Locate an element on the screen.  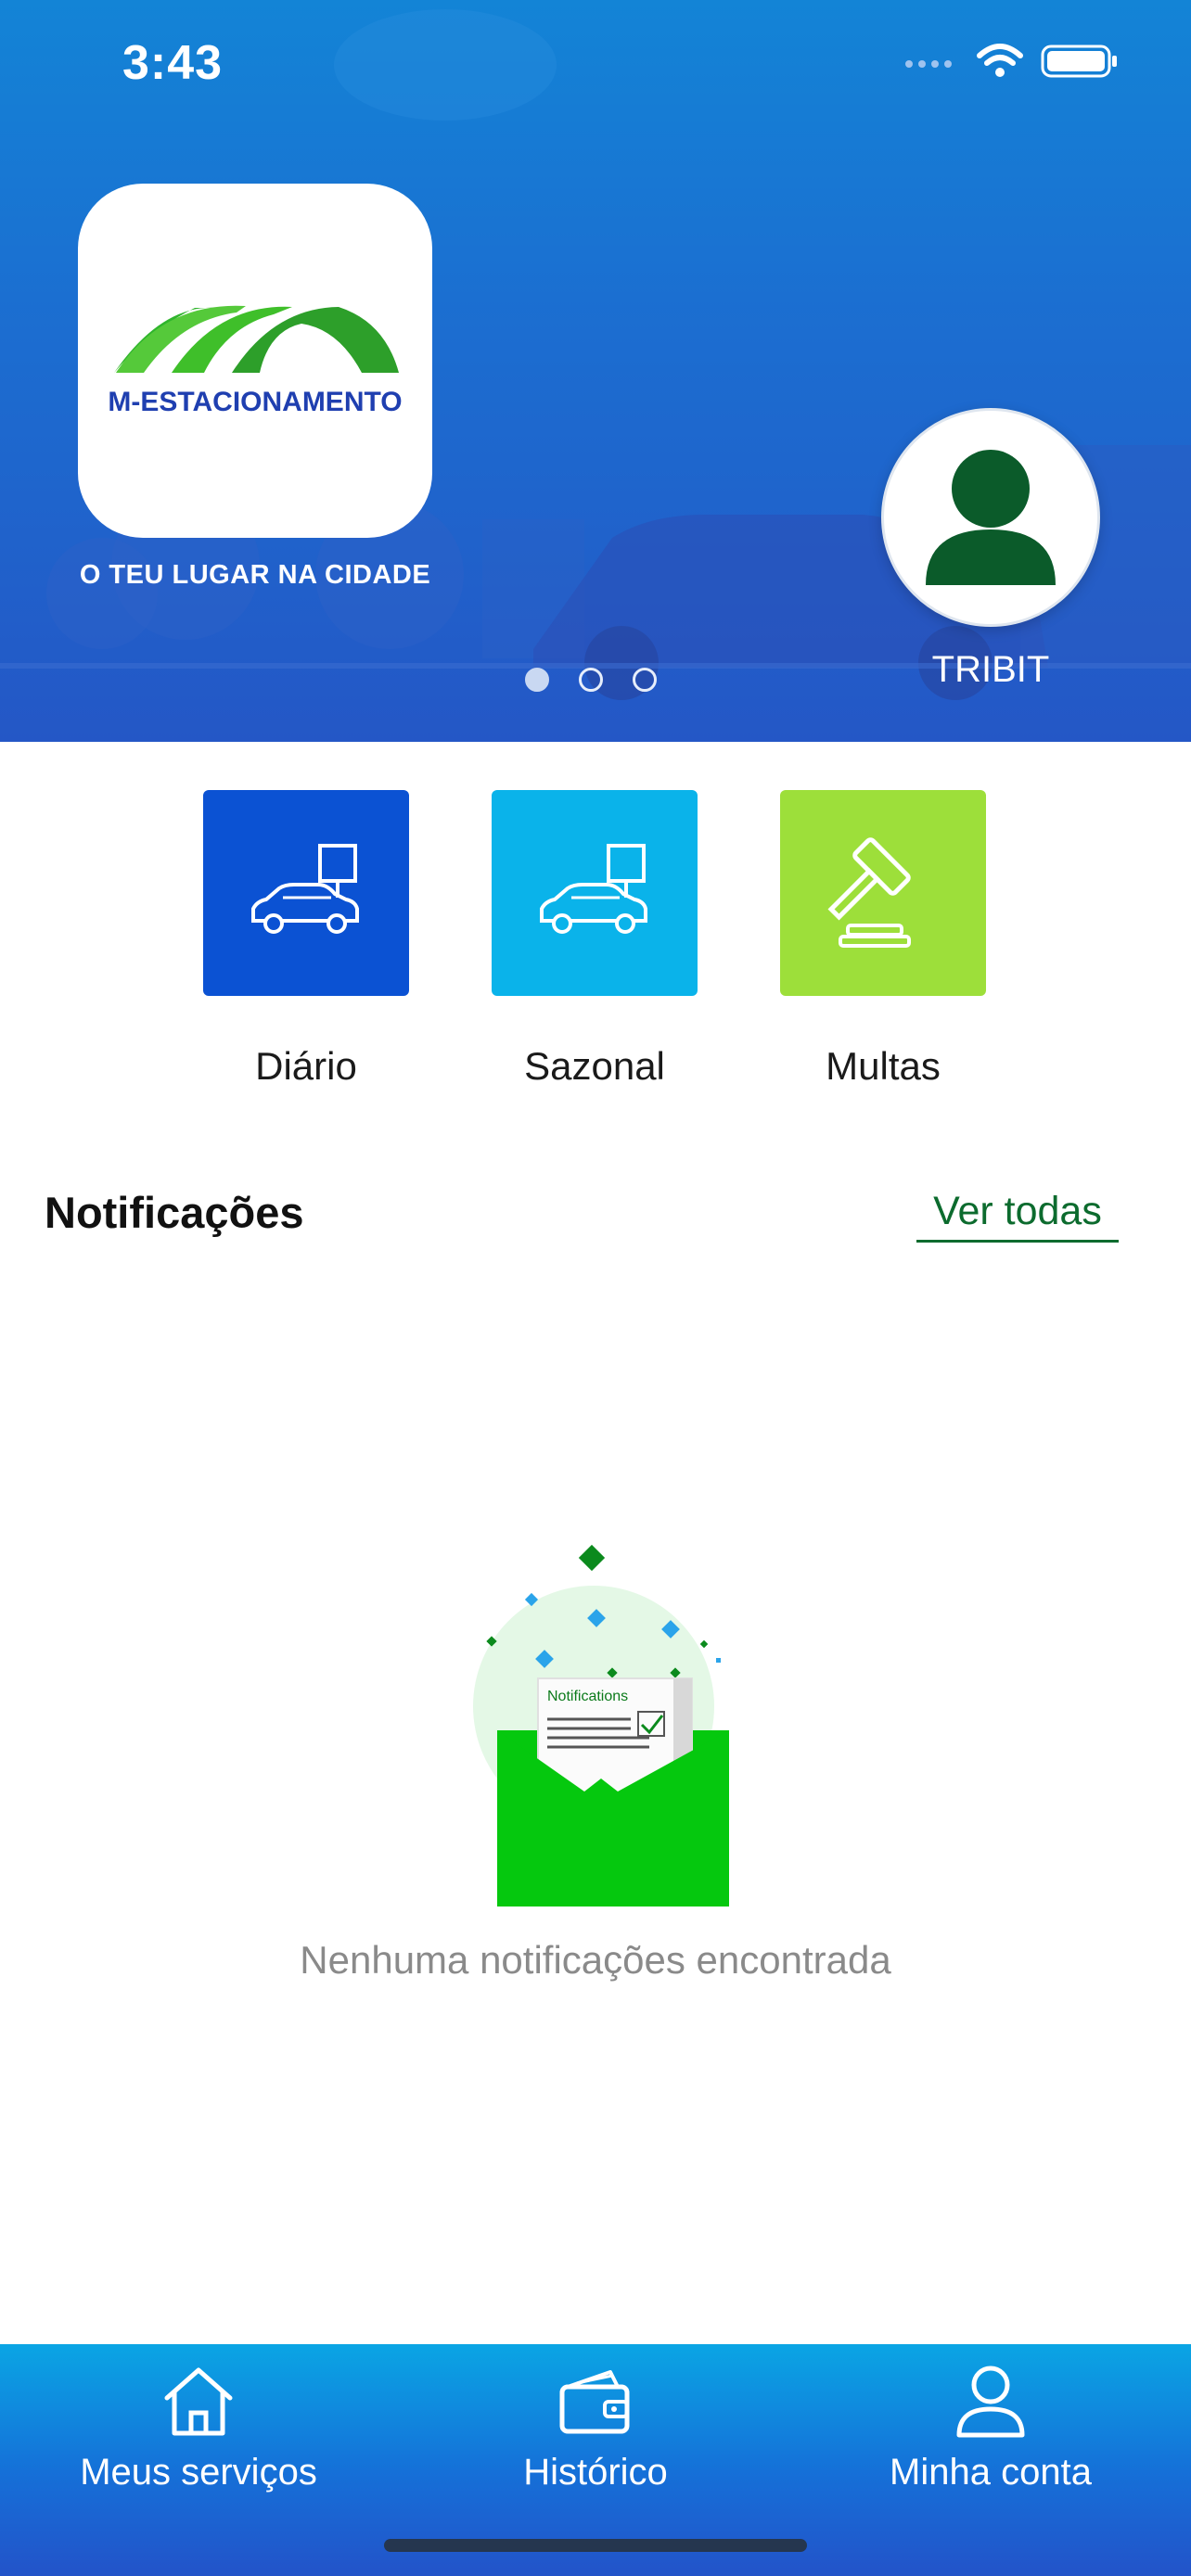
app-logo: M-ESTACIONAMENTO is located at coordinates (255, 361).